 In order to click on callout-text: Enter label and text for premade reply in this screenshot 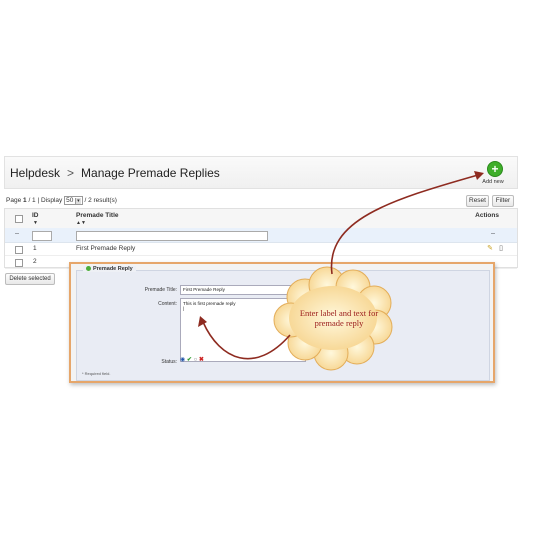, I will do `click(339, 318)`.